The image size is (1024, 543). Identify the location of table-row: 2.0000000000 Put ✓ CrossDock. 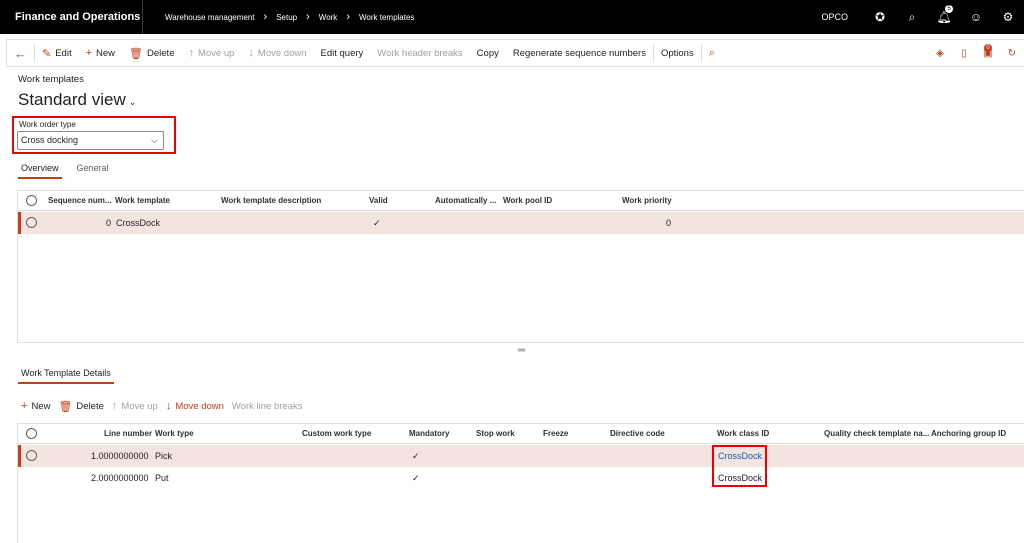
(521, 478).